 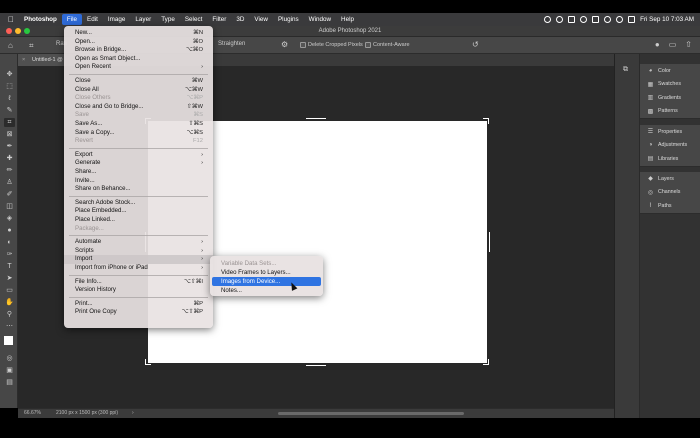 I want to click on history-panel-icon: ⧉, so click(x=625, y=70).